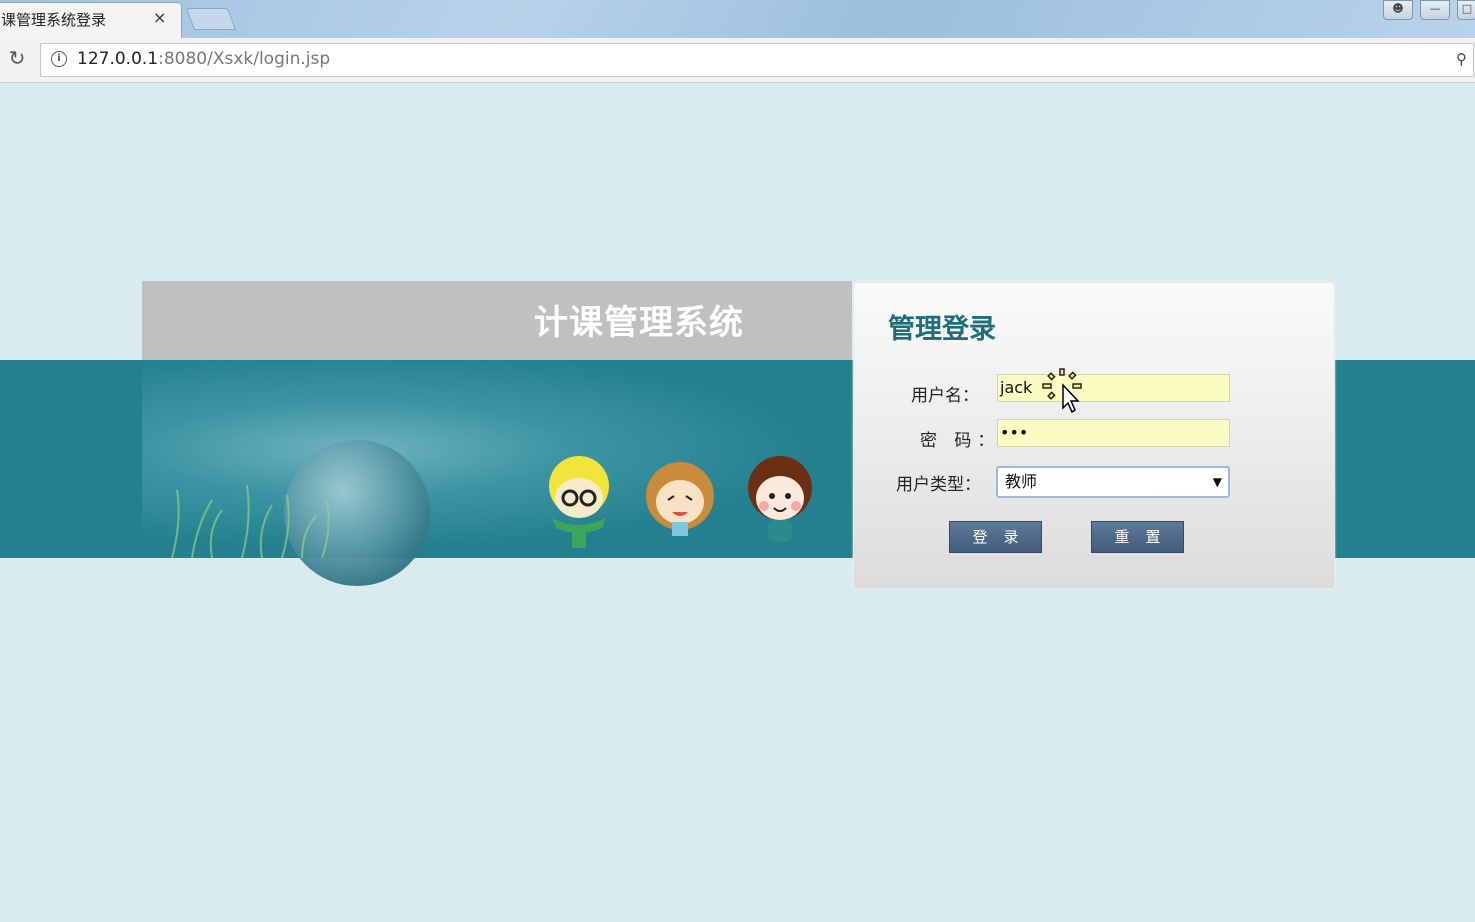  I want to click on password-label: 密 码：, so click(960, 441).